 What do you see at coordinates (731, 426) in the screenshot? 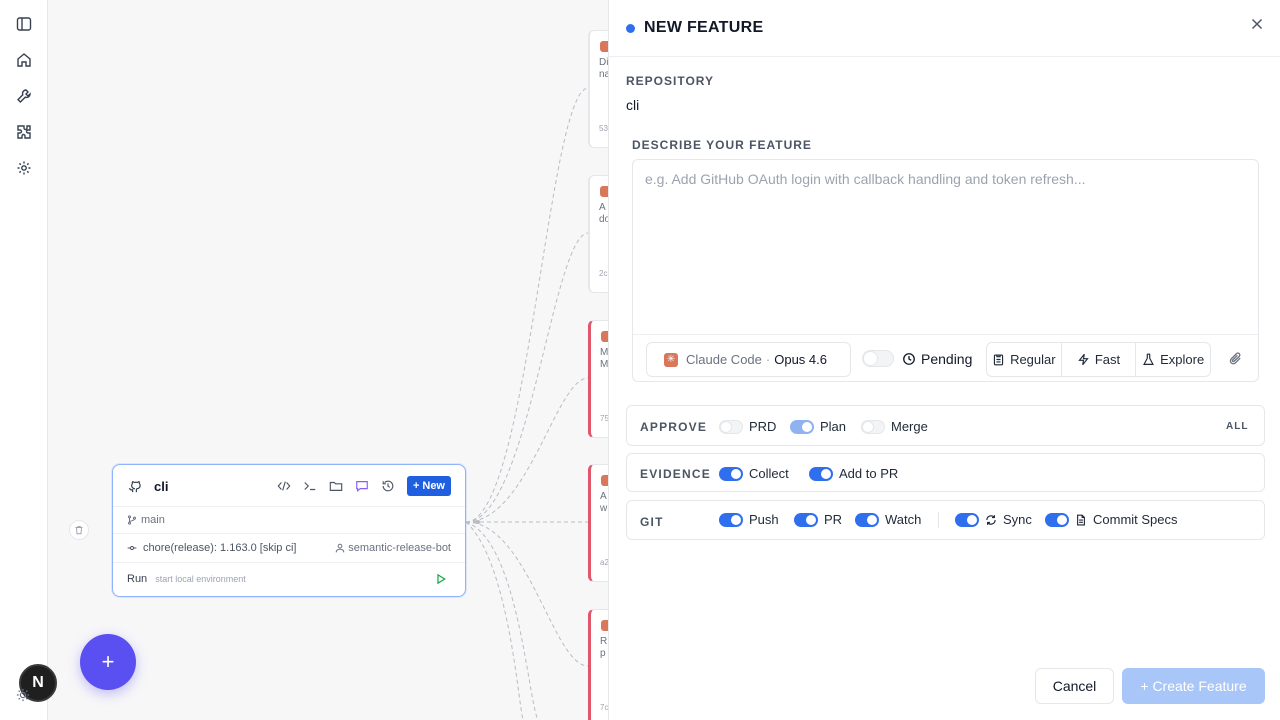
I see `prd-toggle` at bounding box center [731, 426].